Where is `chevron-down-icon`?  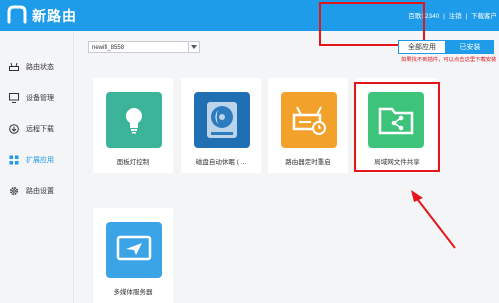
chevron-down-icon is located at coordinates (193, 47).